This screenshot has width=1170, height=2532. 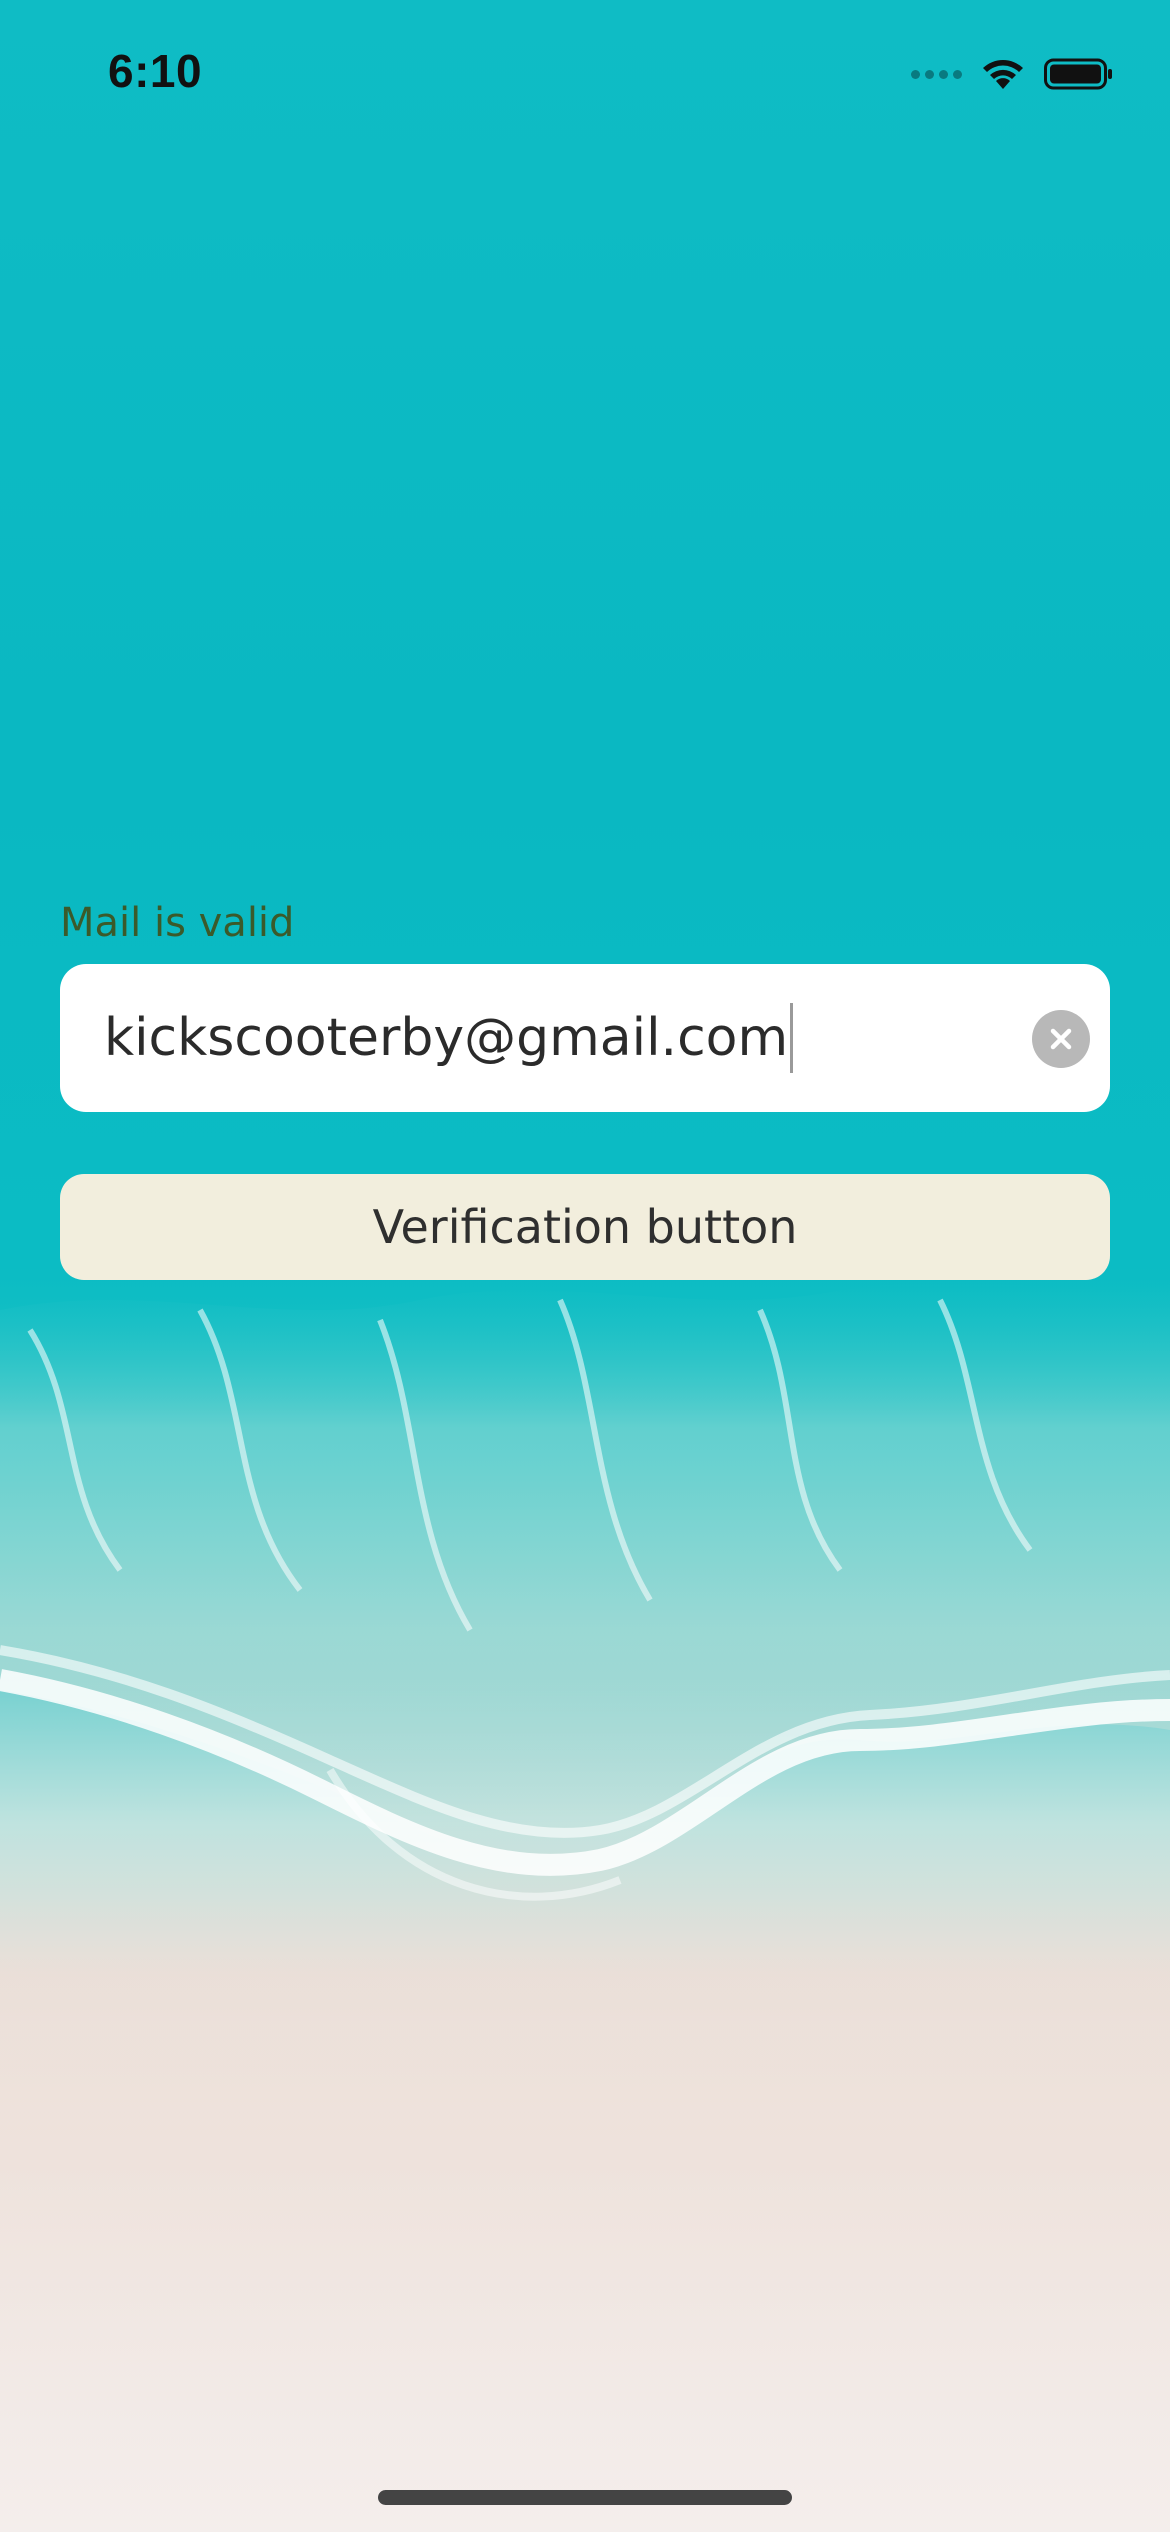 What do you see at coordinates (177, 923) in the screenshot?
I see `validation-message: Mail is valid` at bounding box center [177, 923].